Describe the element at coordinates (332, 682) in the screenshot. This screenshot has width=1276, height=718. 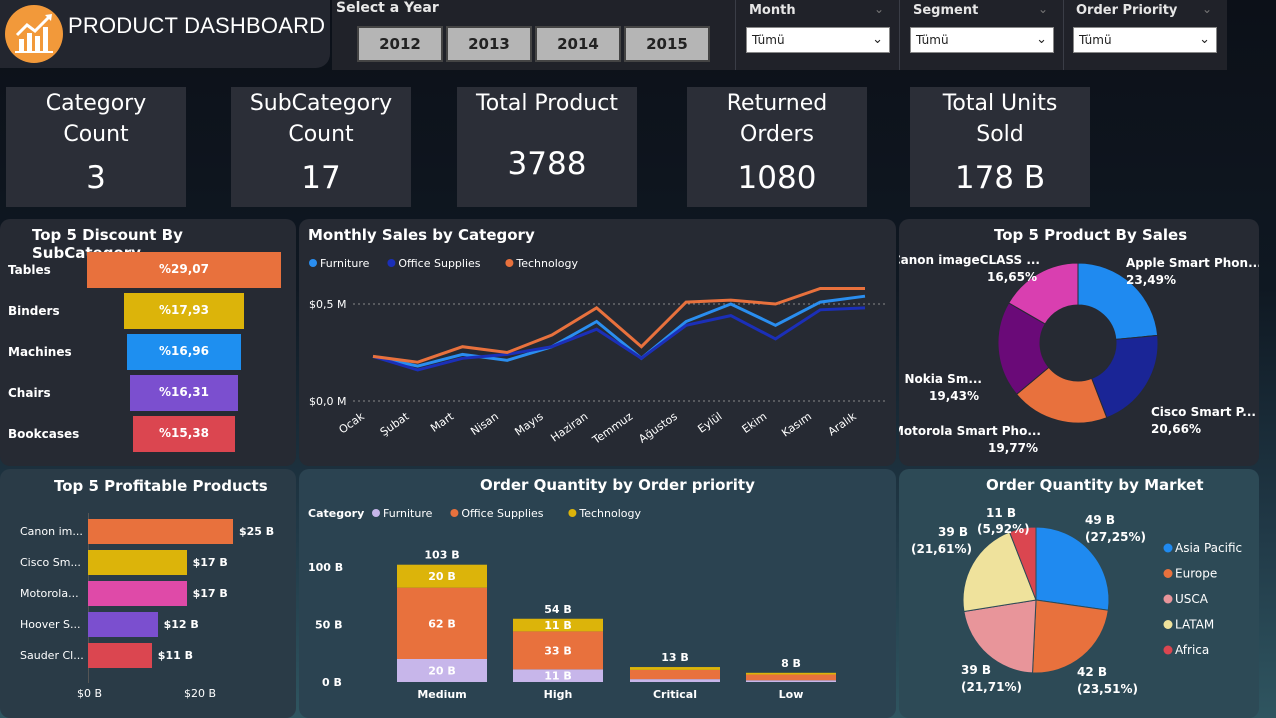
I see `y-tick-label: 0 B` at that location.